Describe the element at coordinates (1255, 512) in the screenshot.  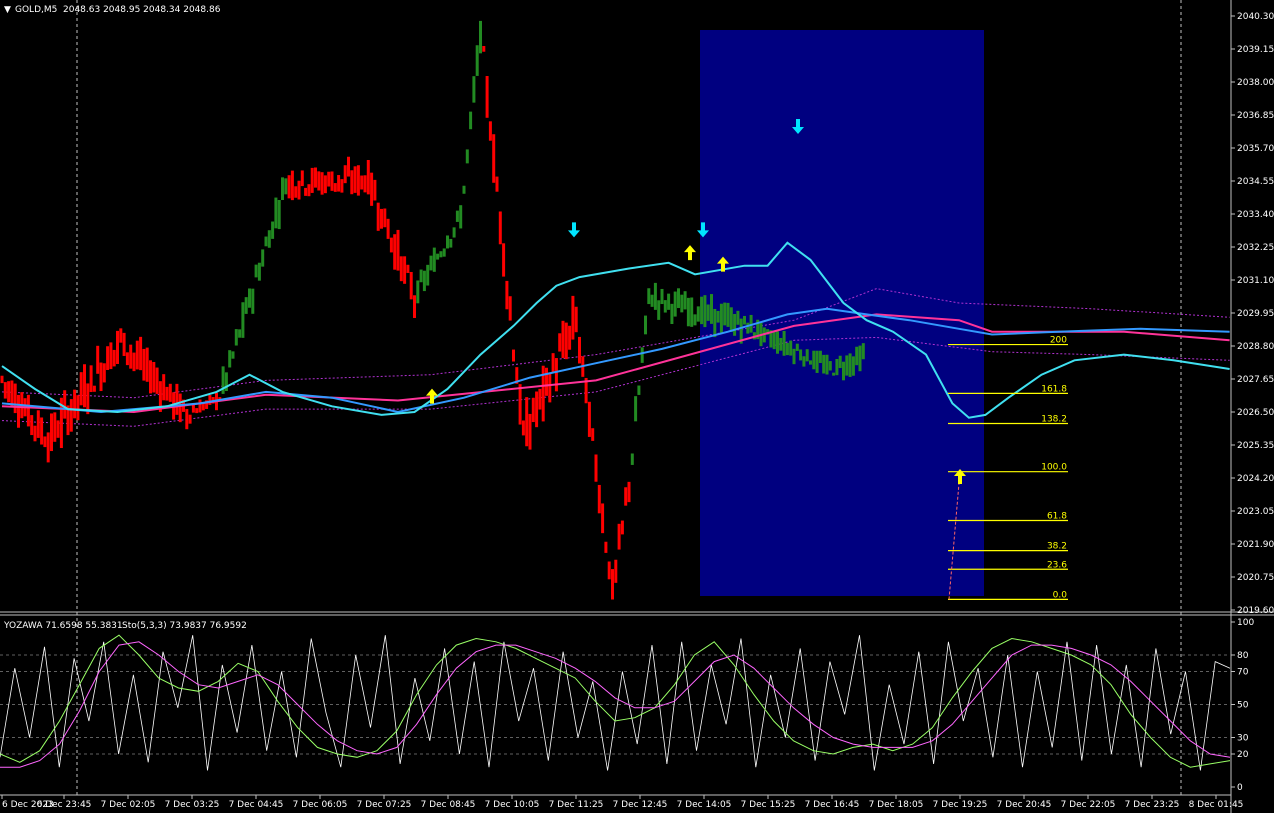
I see `price-tick-label: 2023.05` at that location.